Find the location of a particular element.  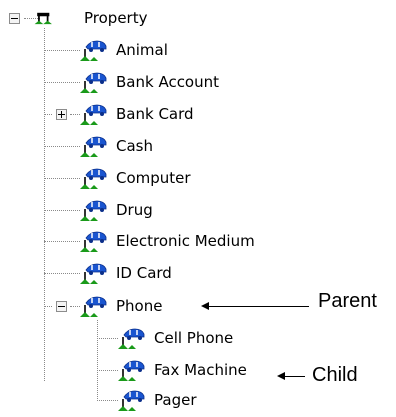

tree-line-phone-vertical is located at coordinates (97, 360).